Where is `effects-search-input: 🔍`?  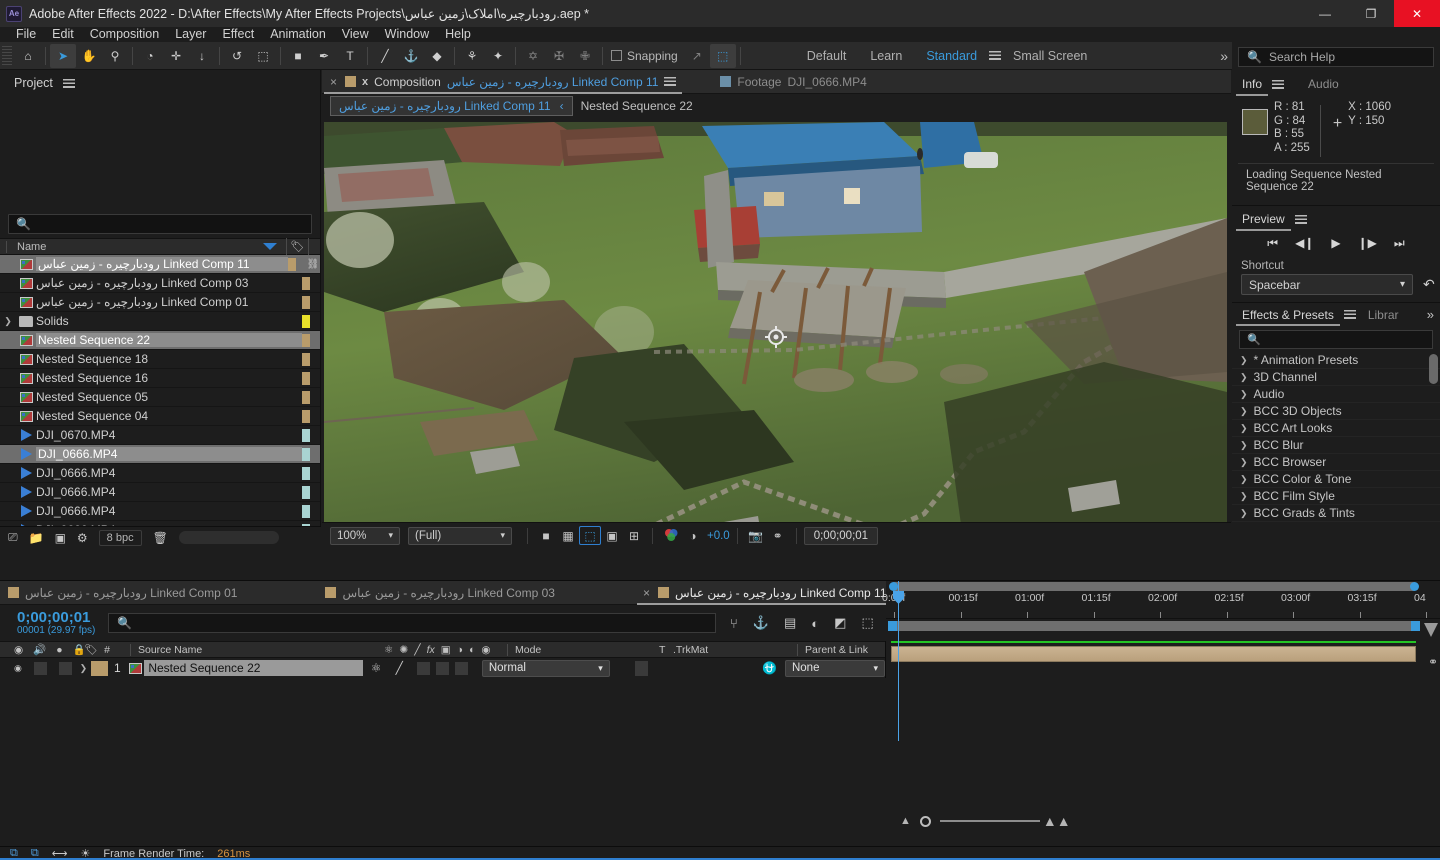 effects-search-input: 🔍 is located at coordinates (1336, 339).